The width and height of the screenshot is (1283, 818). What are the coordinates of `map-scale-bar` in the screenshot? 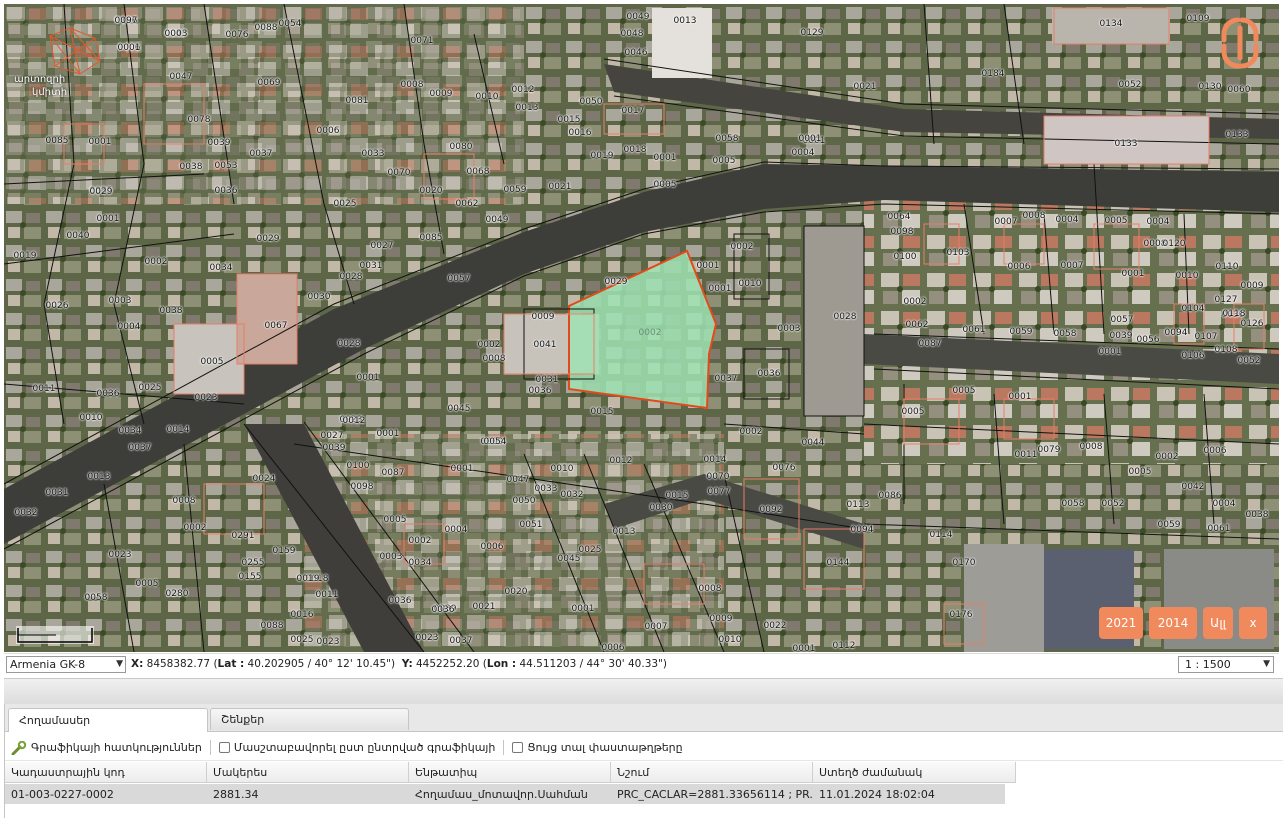 It's located at (56, 631).